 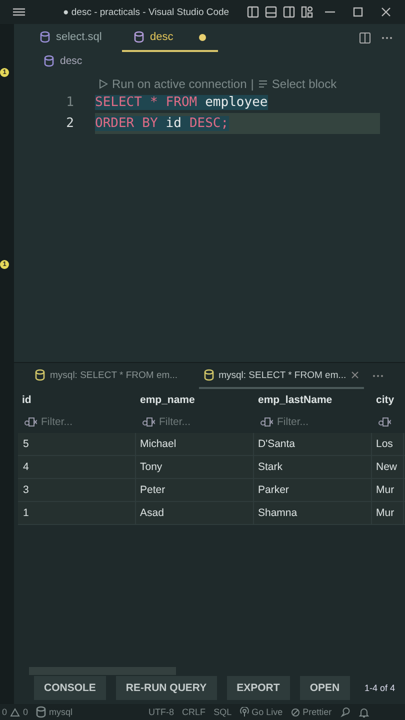 What do you see at coordinates (195, 513) in the screenshot?
I see `table-cell: Asad` at bounding box center [195, 513].